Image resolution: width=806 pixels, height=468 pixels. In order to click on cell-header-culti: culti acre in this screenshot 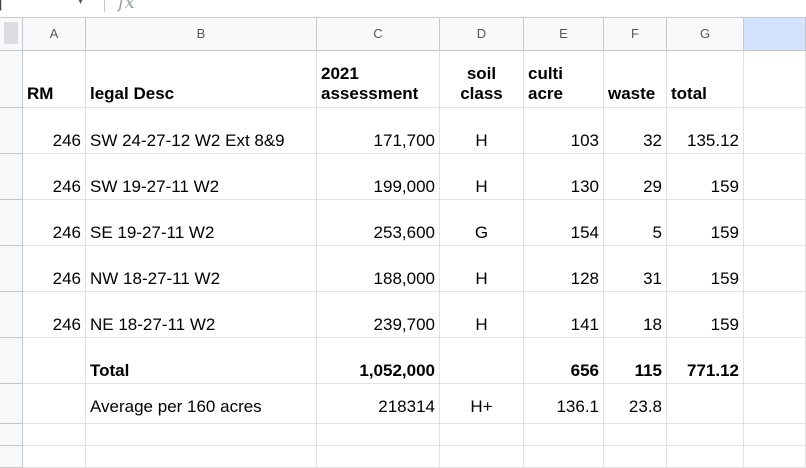, I will do `click(564, 79)`.